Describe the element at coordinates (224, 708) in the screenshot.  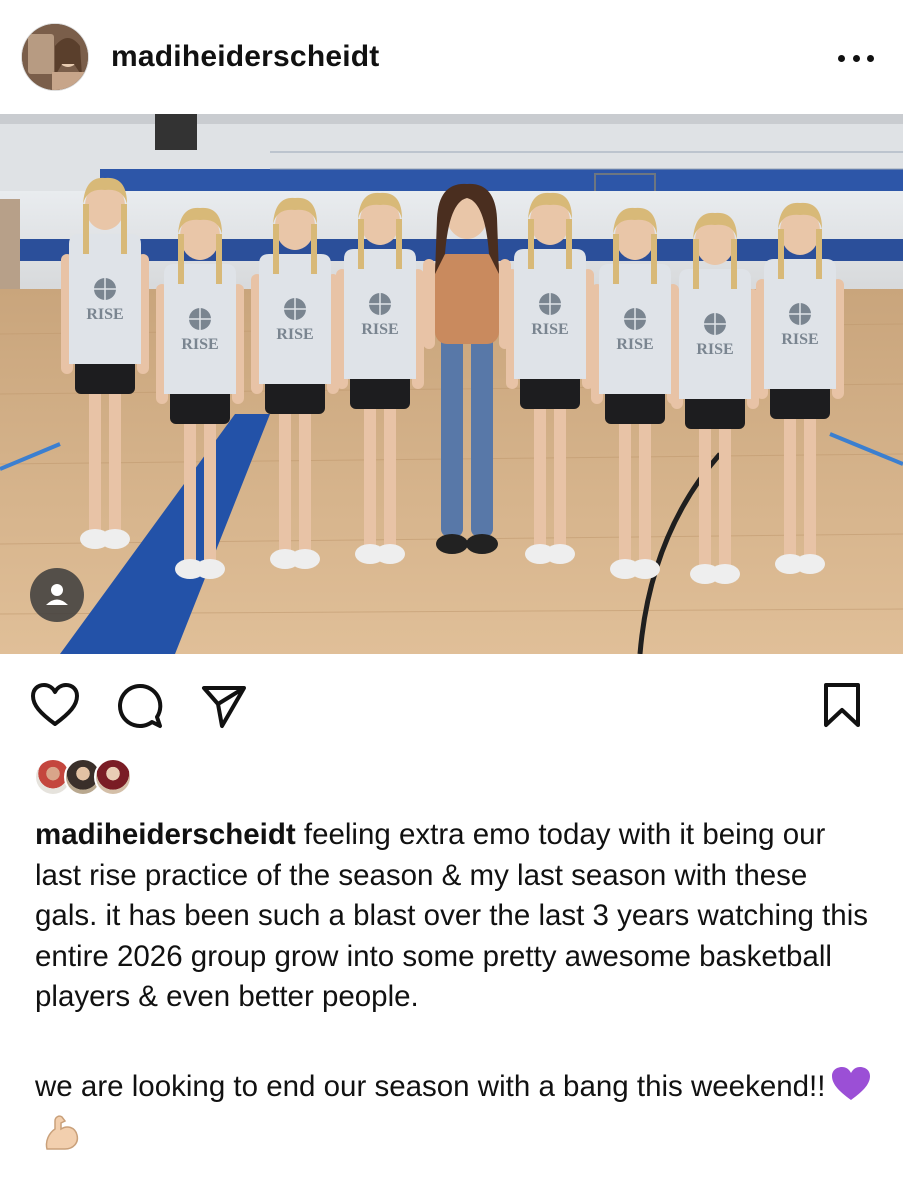
I see `paper-plane-icon` at that location.